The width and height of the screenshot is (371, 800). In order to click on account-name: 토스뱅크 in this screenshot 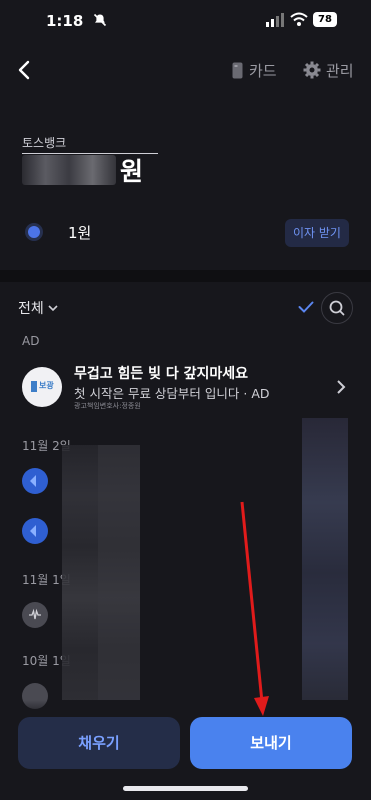, I will do `click(90, 144)`.